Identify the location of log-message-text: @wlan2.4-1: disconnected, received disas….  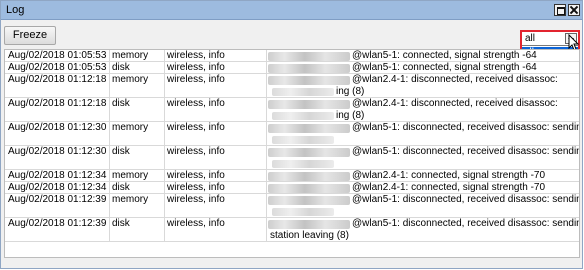
(455, 103).